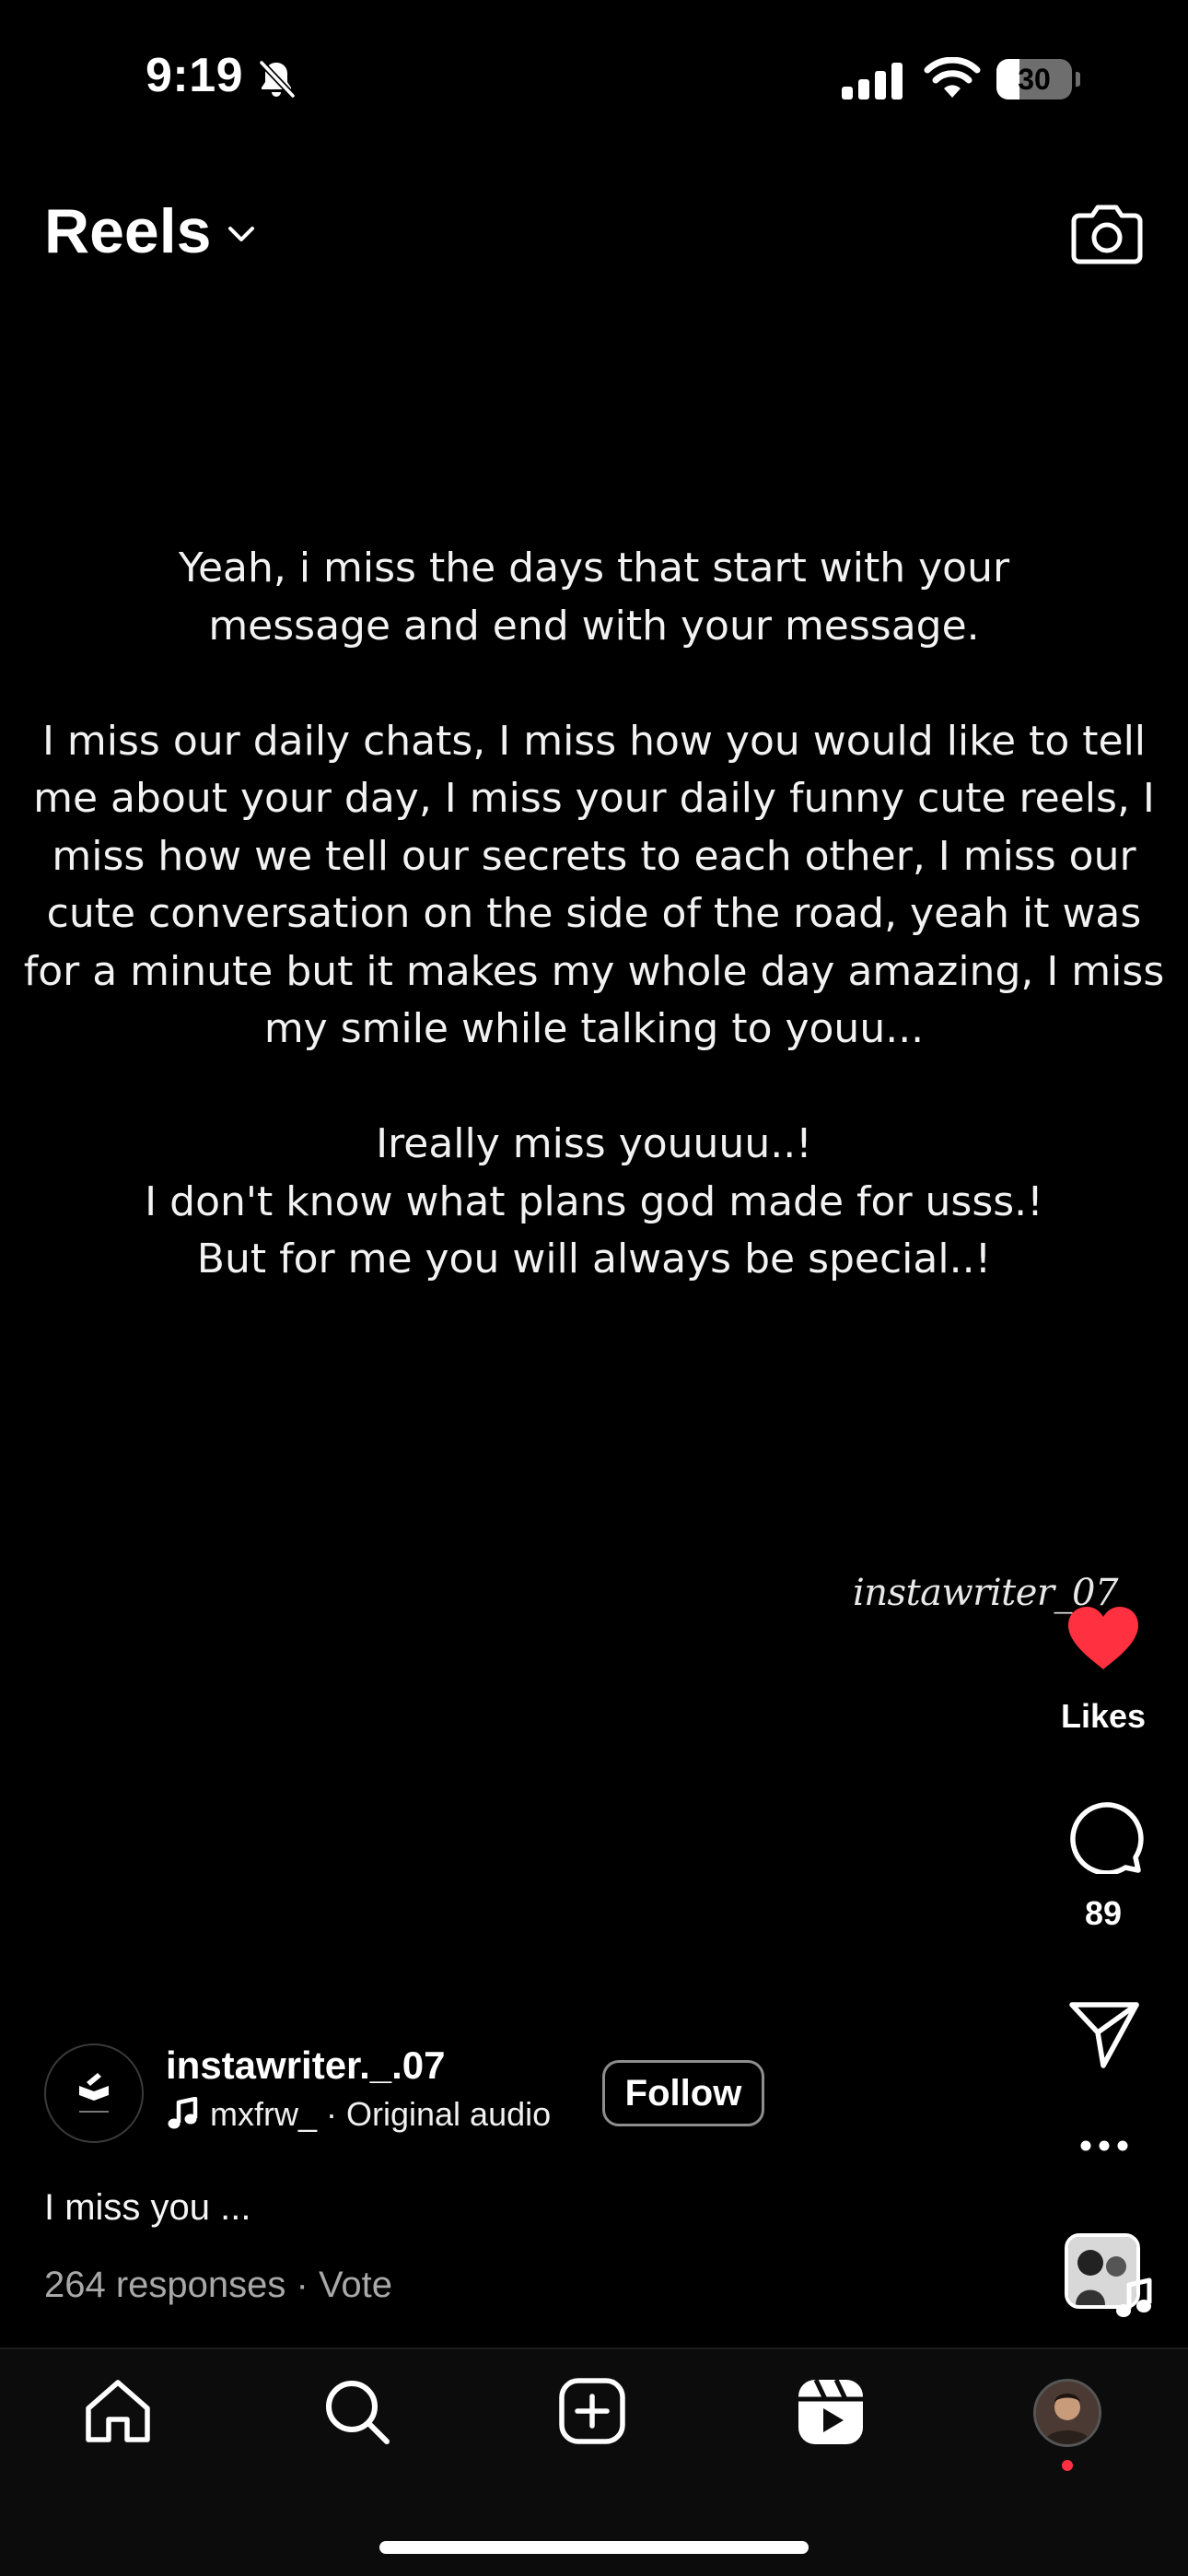 Image resolution: width=1188 pixels, height=2576 pixels. Describe the element at coordinates (831, 2412) in the screenshot. I see `reels-icon` at that location.